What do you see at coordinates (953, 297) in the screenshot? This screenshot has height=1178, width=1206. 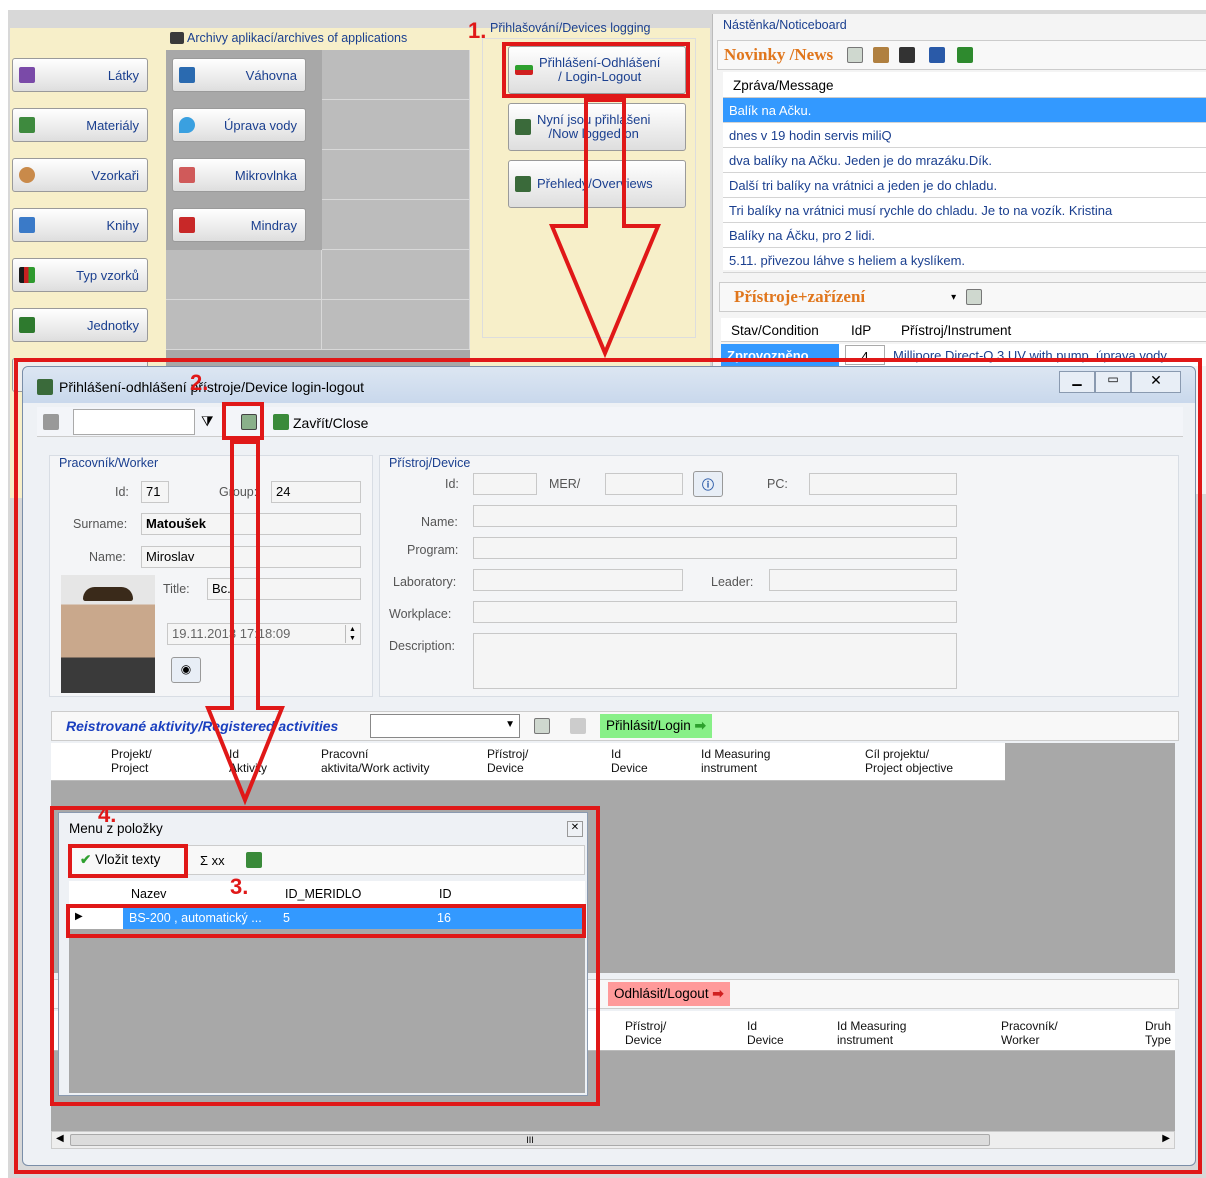 I see `chevron-down-icon: ▾` at bounding box center [953, 297].